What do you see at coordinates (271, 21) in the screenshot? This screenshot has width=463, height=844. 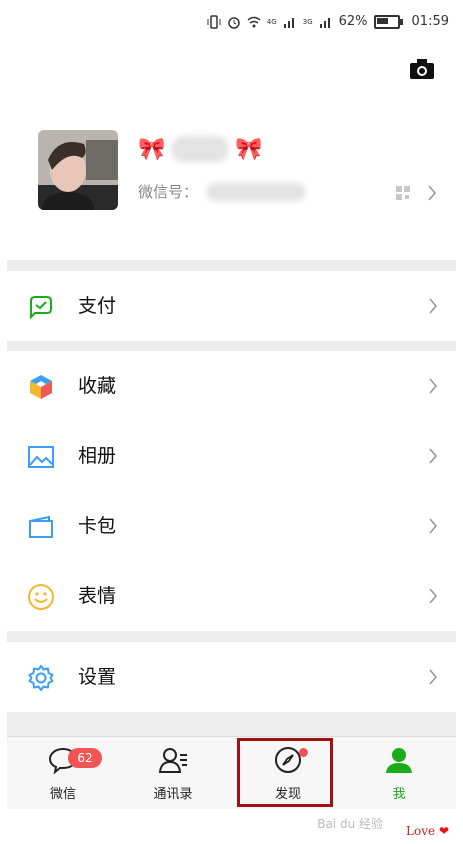 I see `network-4g-label: 4G` at bounding box center [271, 21].